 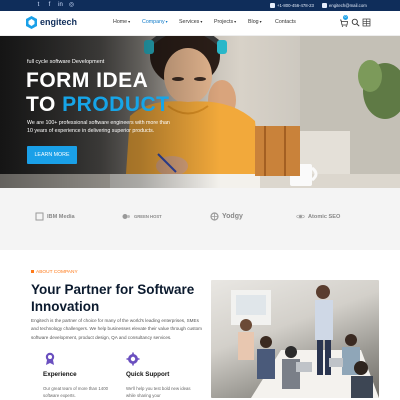 I want to click on brand-yodgy: Yodgy, so click(x=226, y=217).